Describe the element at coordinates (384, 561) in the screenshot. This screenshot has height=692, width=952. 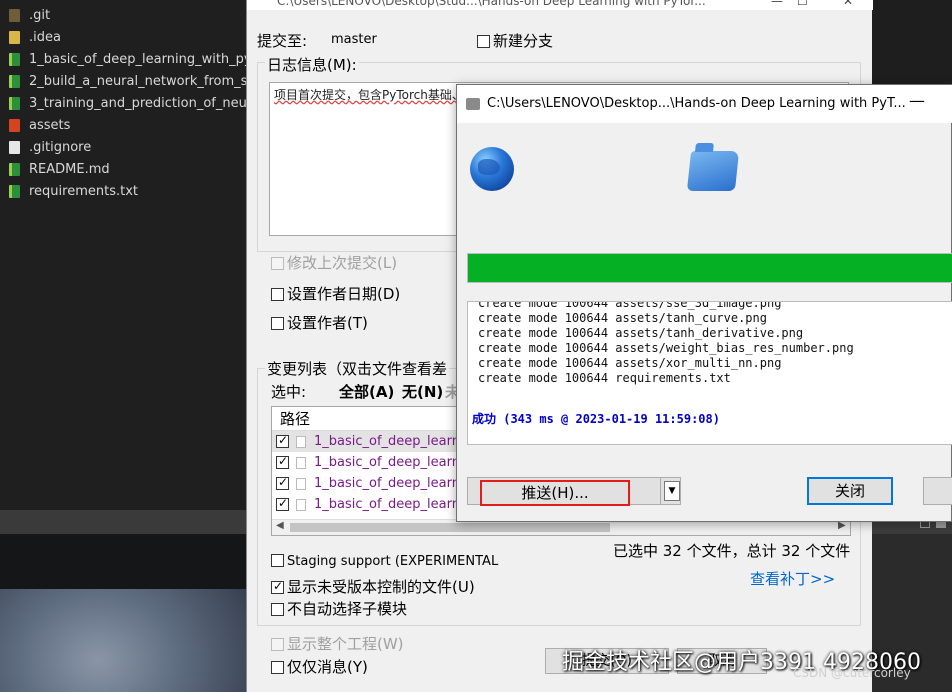
I see `staging-support-checkbox: Staging support (EXPERIMENTAL` at that location.